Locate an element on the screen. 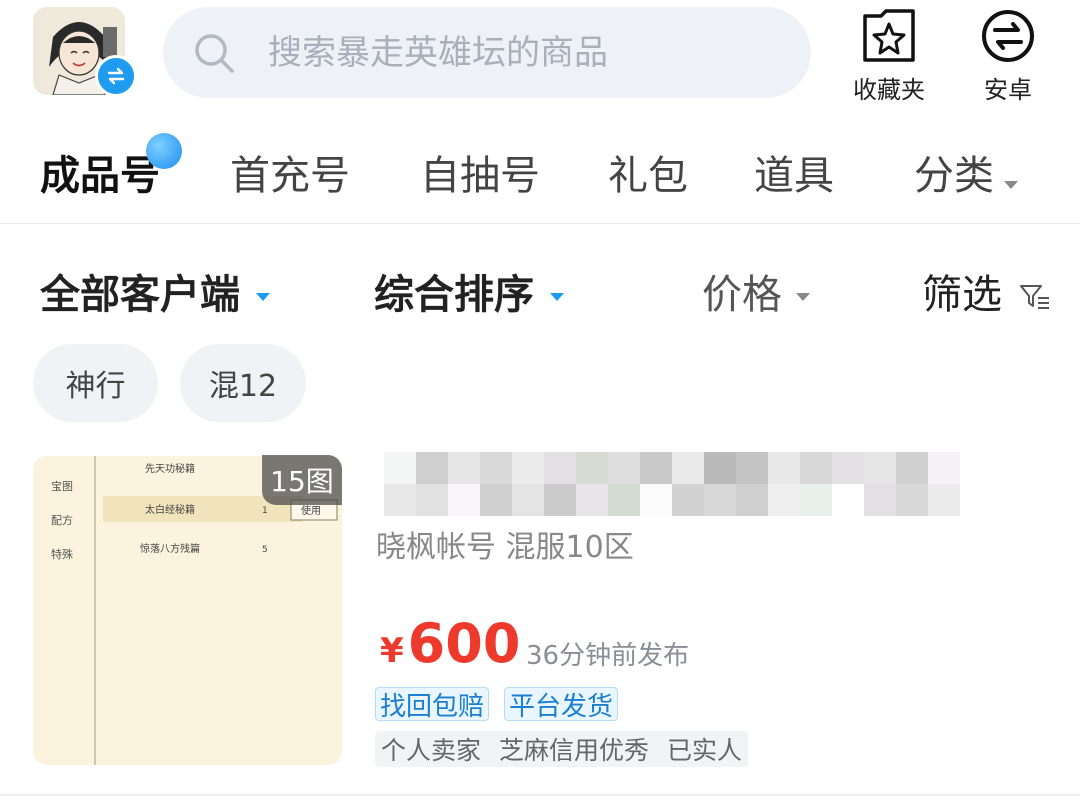  tag-recovery-guarantee: 找回包赔 is located at coordinates (432, 704).